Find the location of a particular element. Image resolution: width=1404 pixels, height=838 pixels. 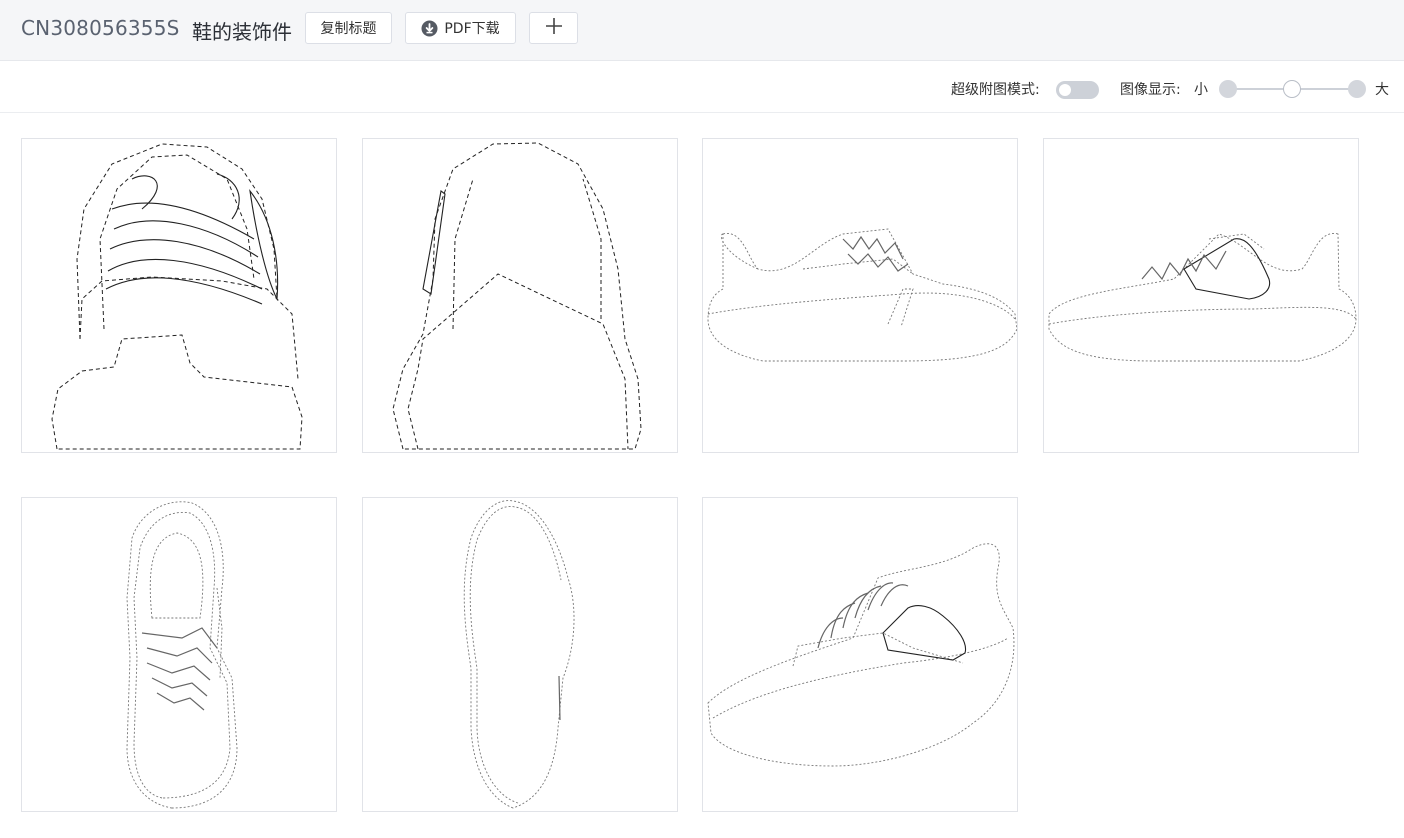

super-figure-mode-label: 超级附图模式: is located at coordinates (995, 90).